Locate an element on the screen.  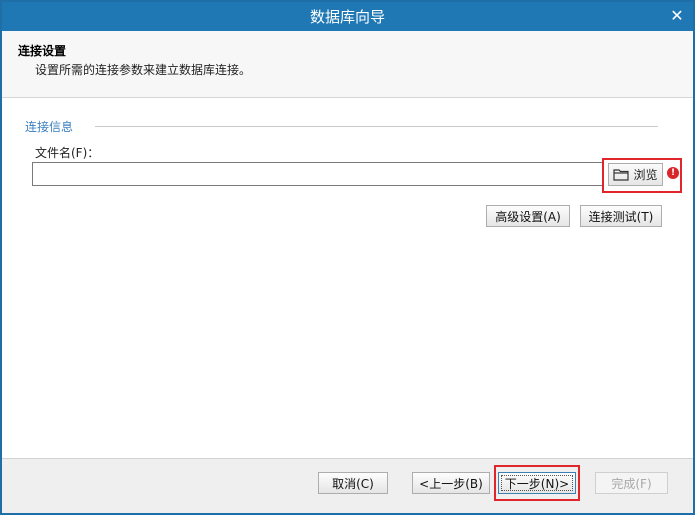
group-divider is located at coordinates (376, 126).